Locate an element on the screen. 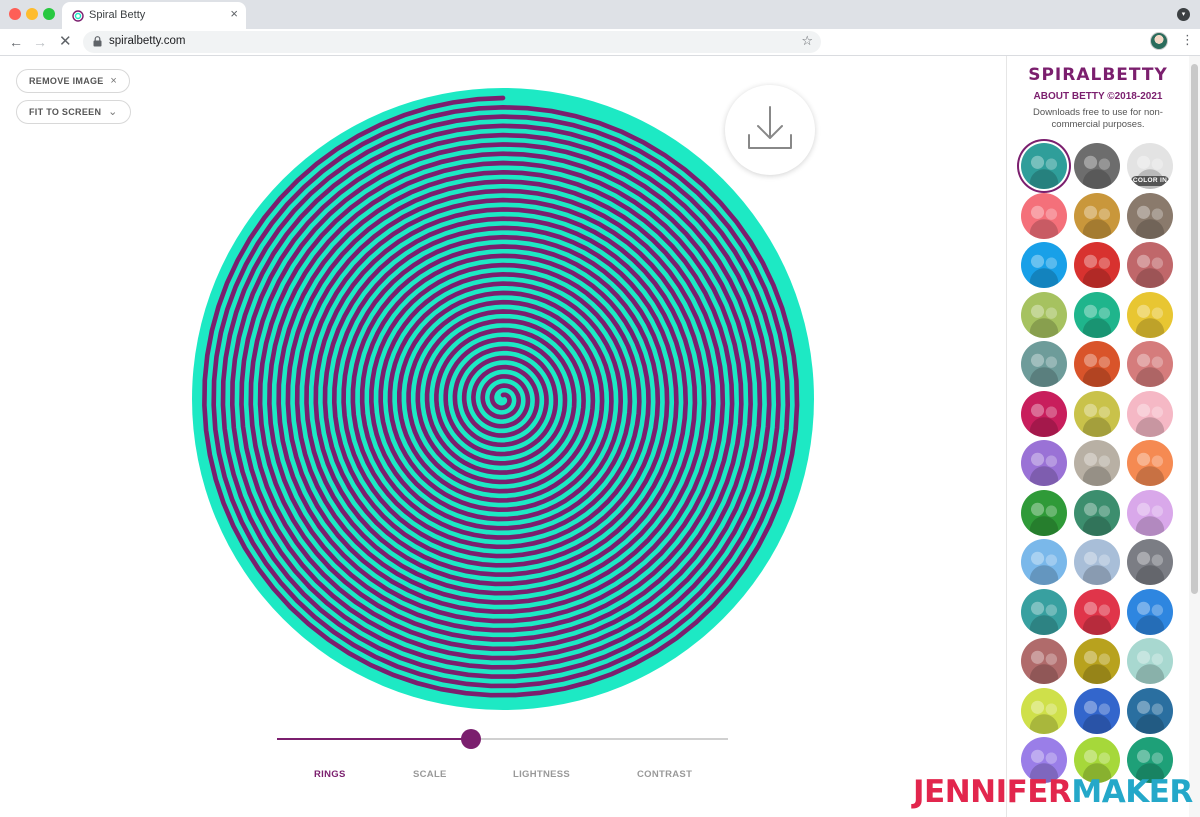 This screenshot has height=817, width=1200. download-icon is located at coordinates (770, 127).